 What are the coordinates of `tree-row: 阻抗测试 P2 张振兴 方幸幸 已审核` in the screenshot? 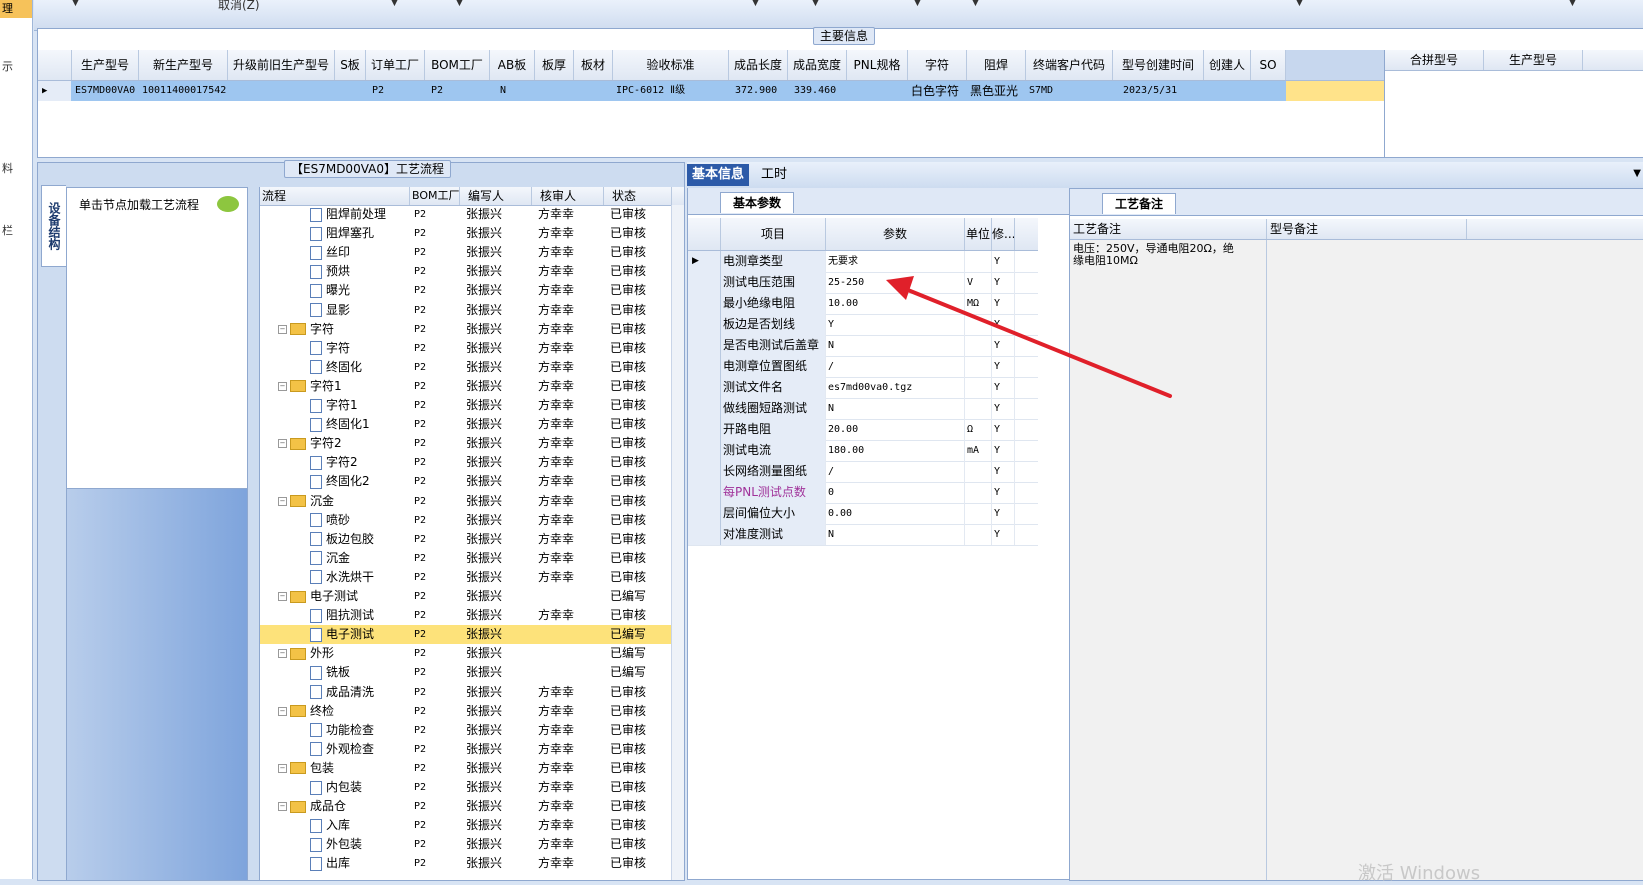 It's located at (472, 615).